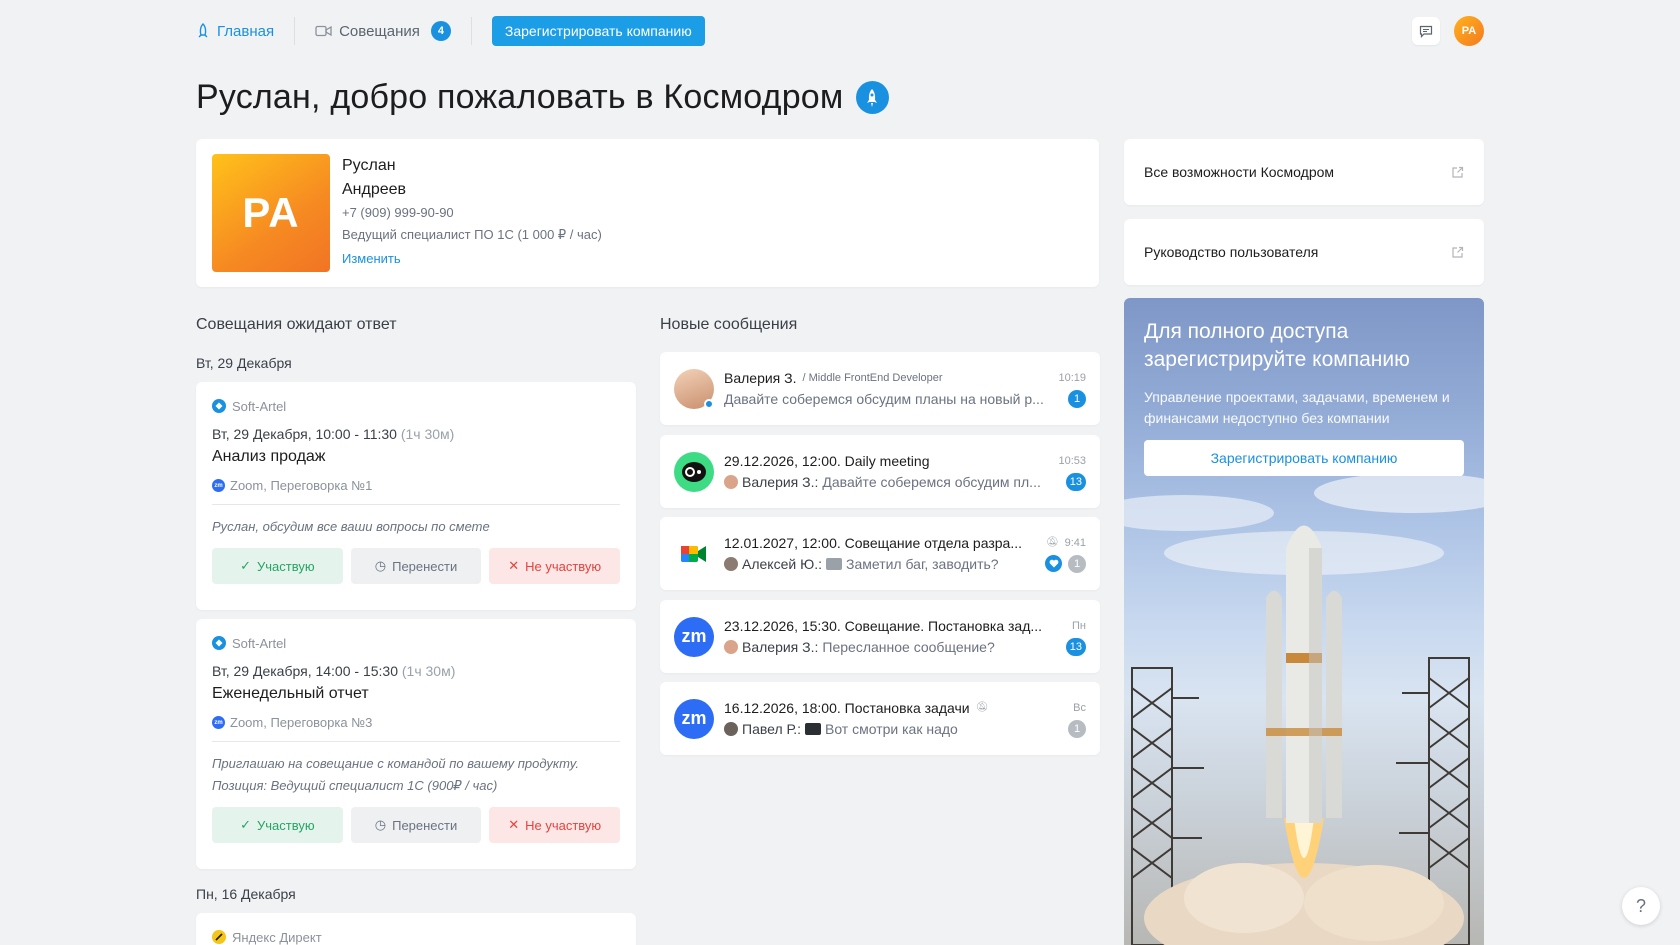 Image resolution: width=1680 pixels, height=945 pixels. I want to click on message-time-text: 9:41, so click(1075, 542).